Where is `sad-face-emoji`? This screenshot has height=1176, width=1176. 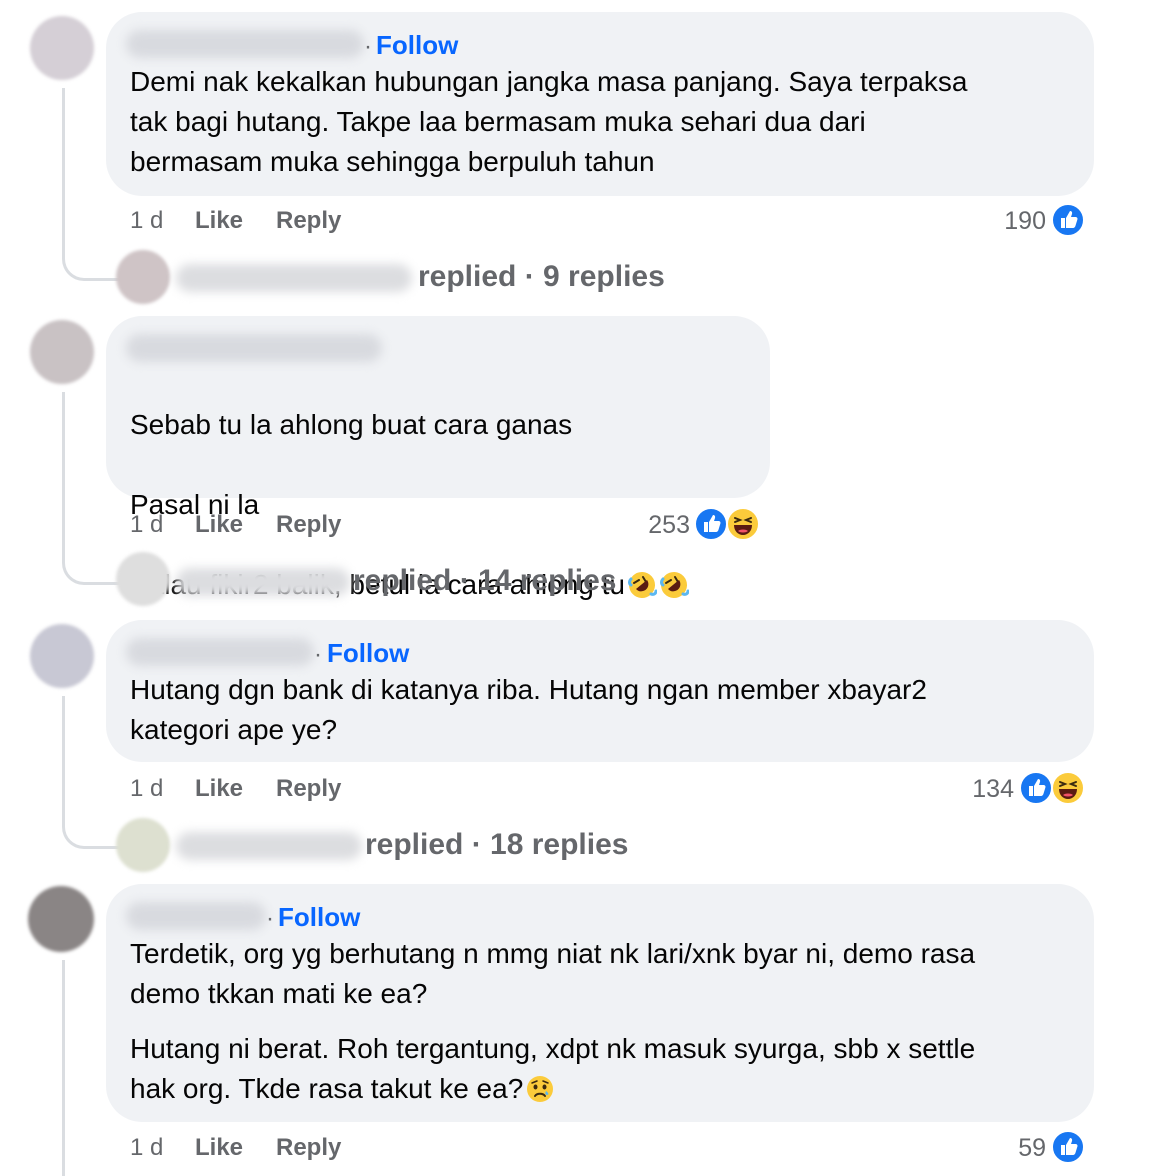 sad-face-emoji is located at coordinates (540, 1089).